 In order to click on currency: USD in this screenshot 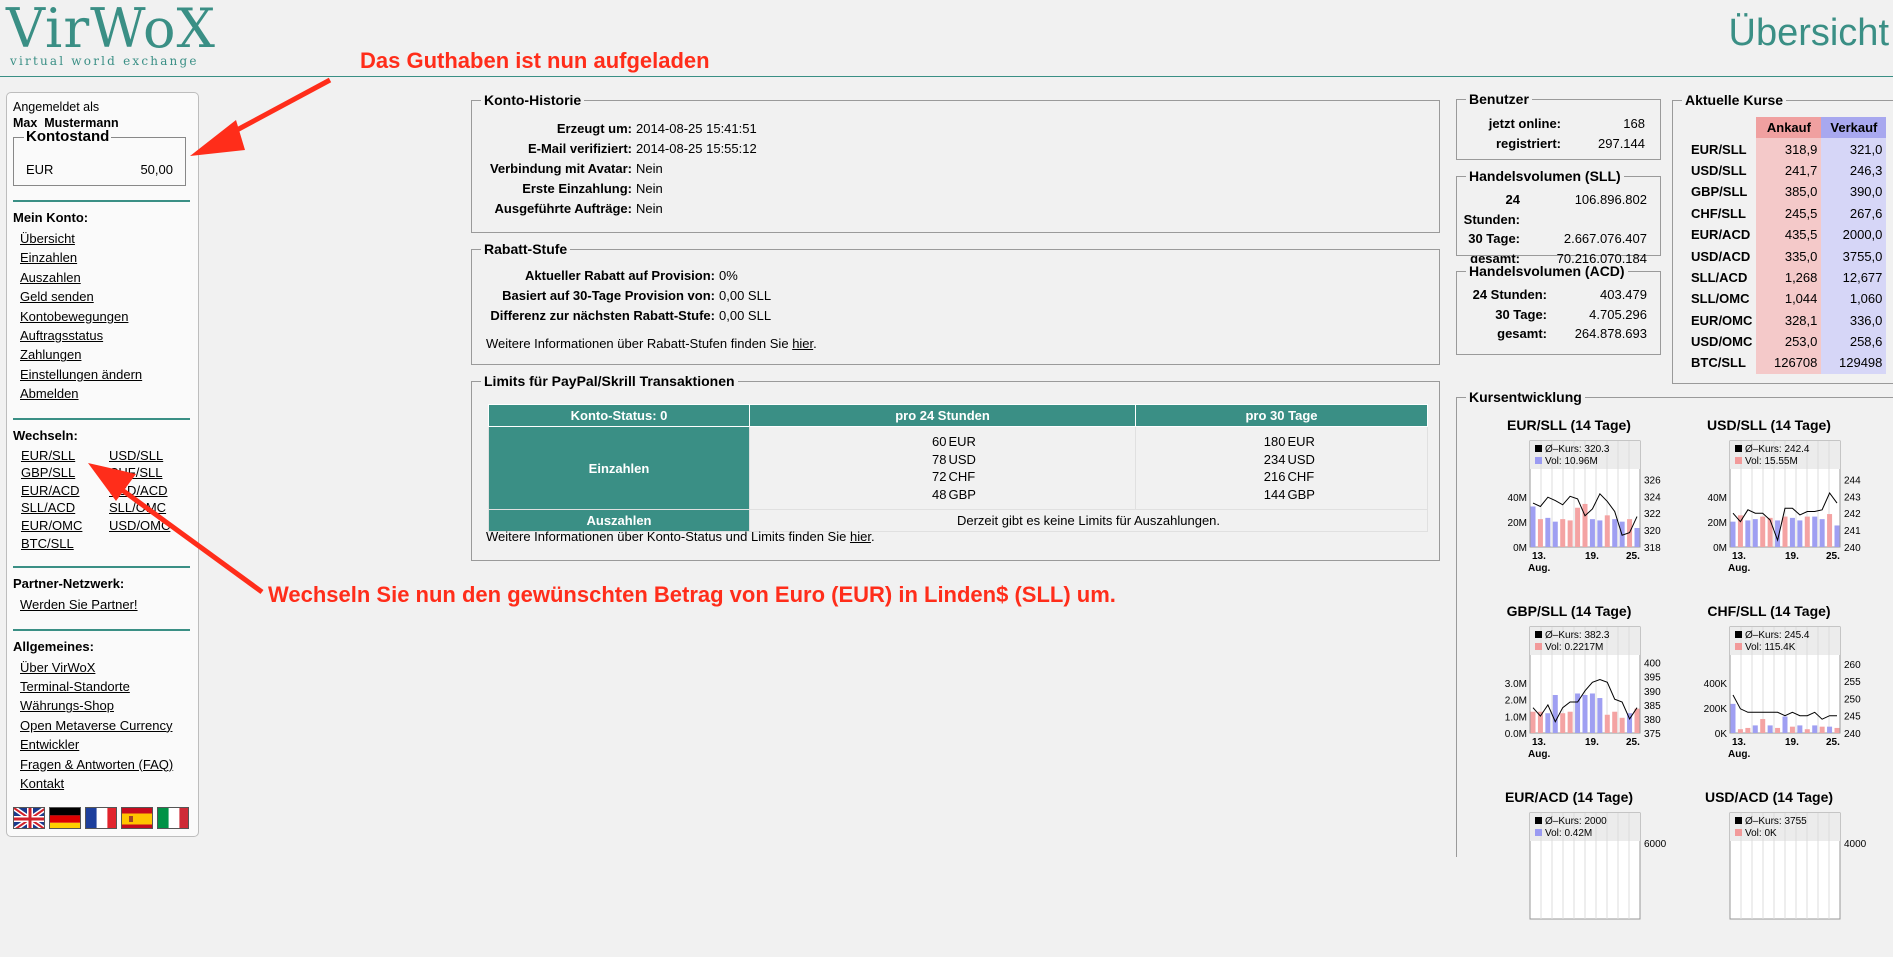, I will do `click(1301, 459)`.